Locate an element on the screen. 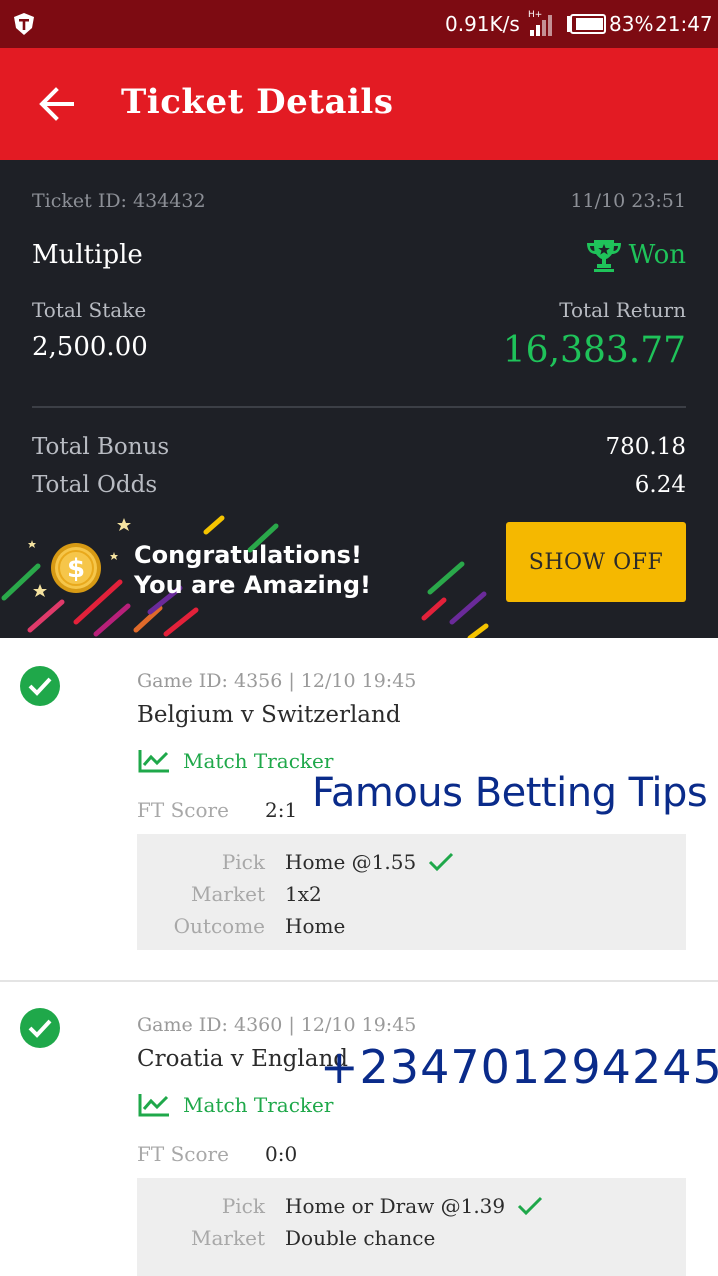  total-stake-value: 2,500.00 is located at coordinates (90, 347).